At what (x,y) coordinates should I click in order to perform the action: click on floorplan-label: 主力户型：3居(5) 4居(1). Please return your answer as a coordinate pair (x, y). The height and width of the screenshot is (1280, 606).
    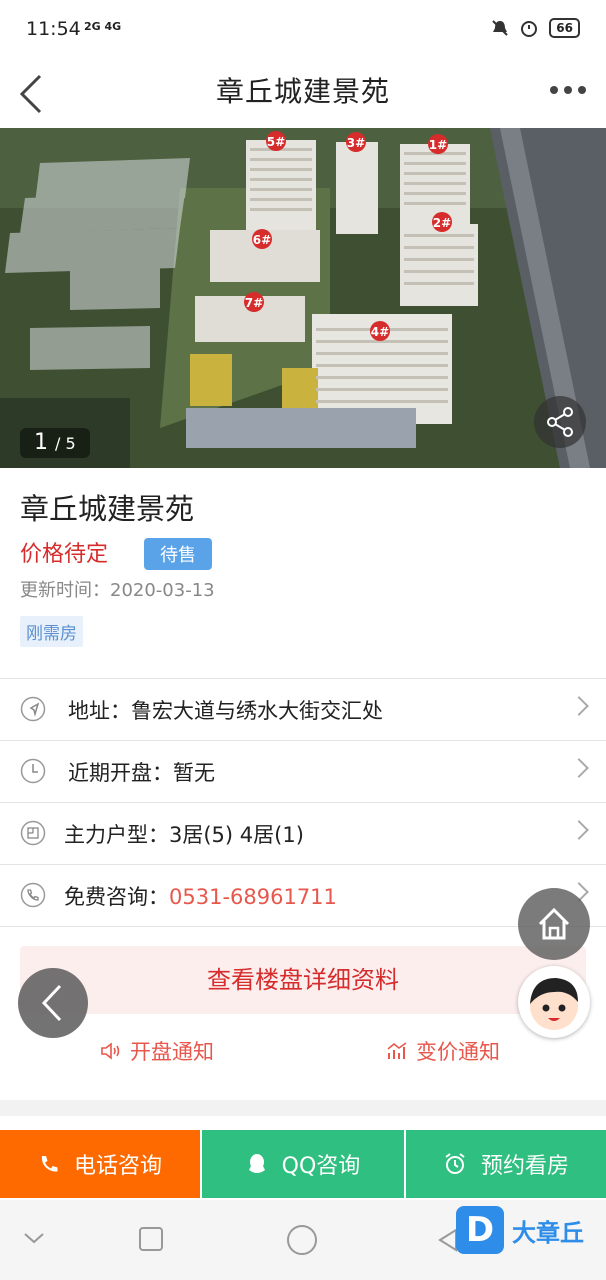
    Looking at the image, I should click on (184, 834).